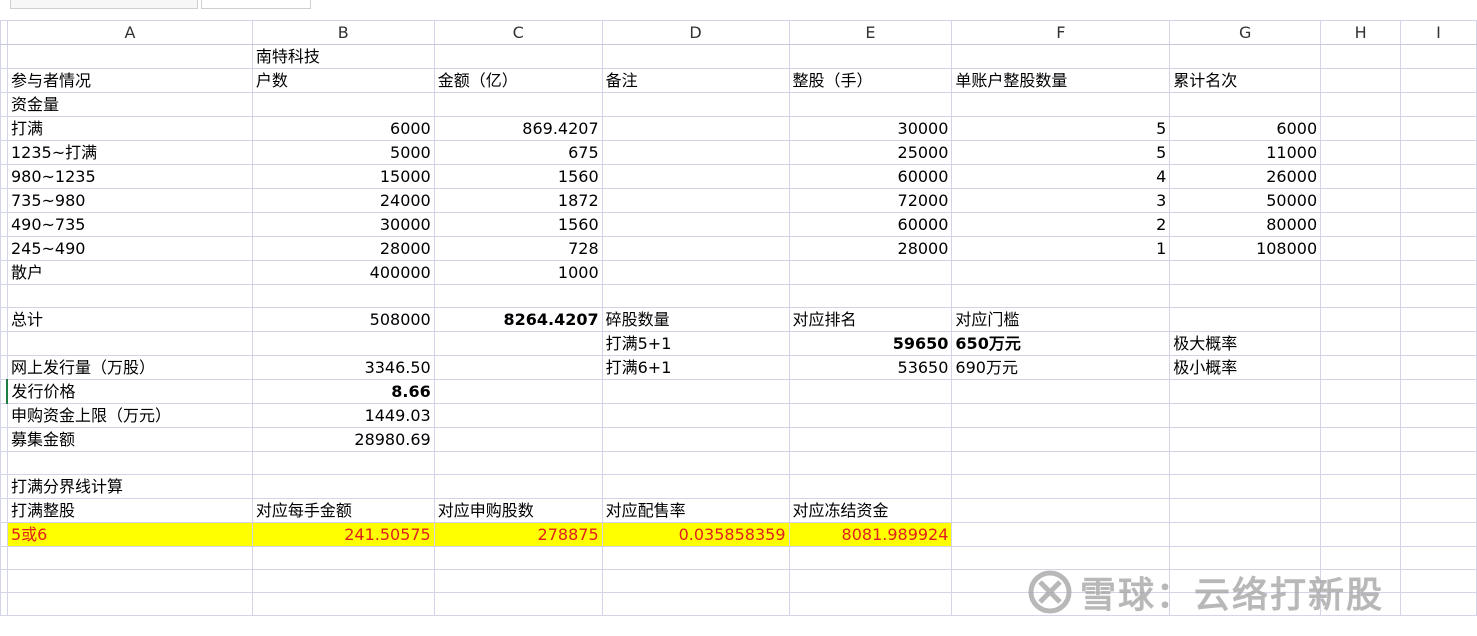  I want to click on cell-a19: 打满分界线计算, so click(129, 486).